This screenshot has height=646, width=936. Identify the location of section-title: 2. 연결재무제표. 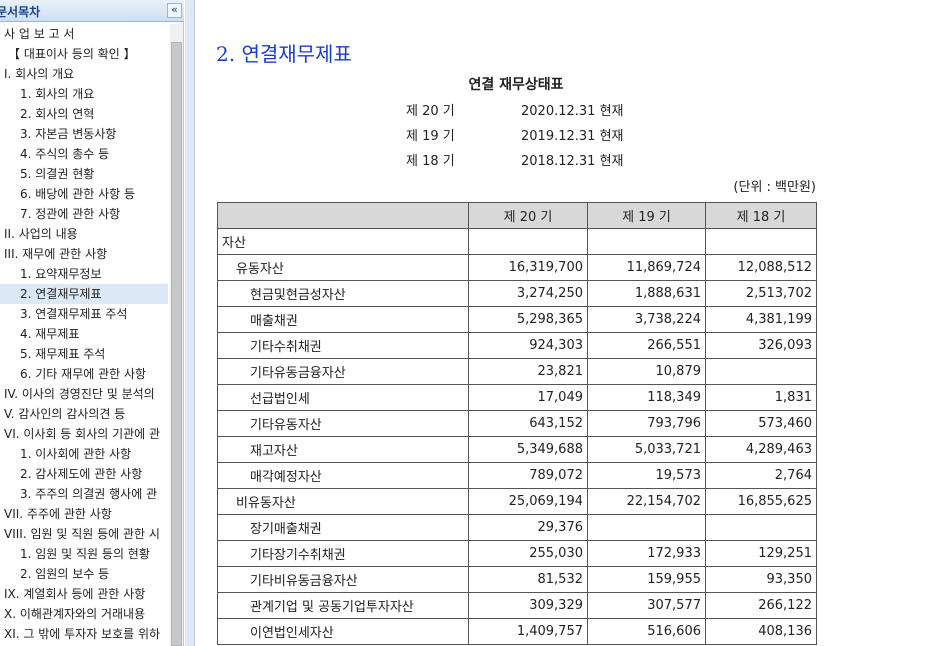
(284, 54).